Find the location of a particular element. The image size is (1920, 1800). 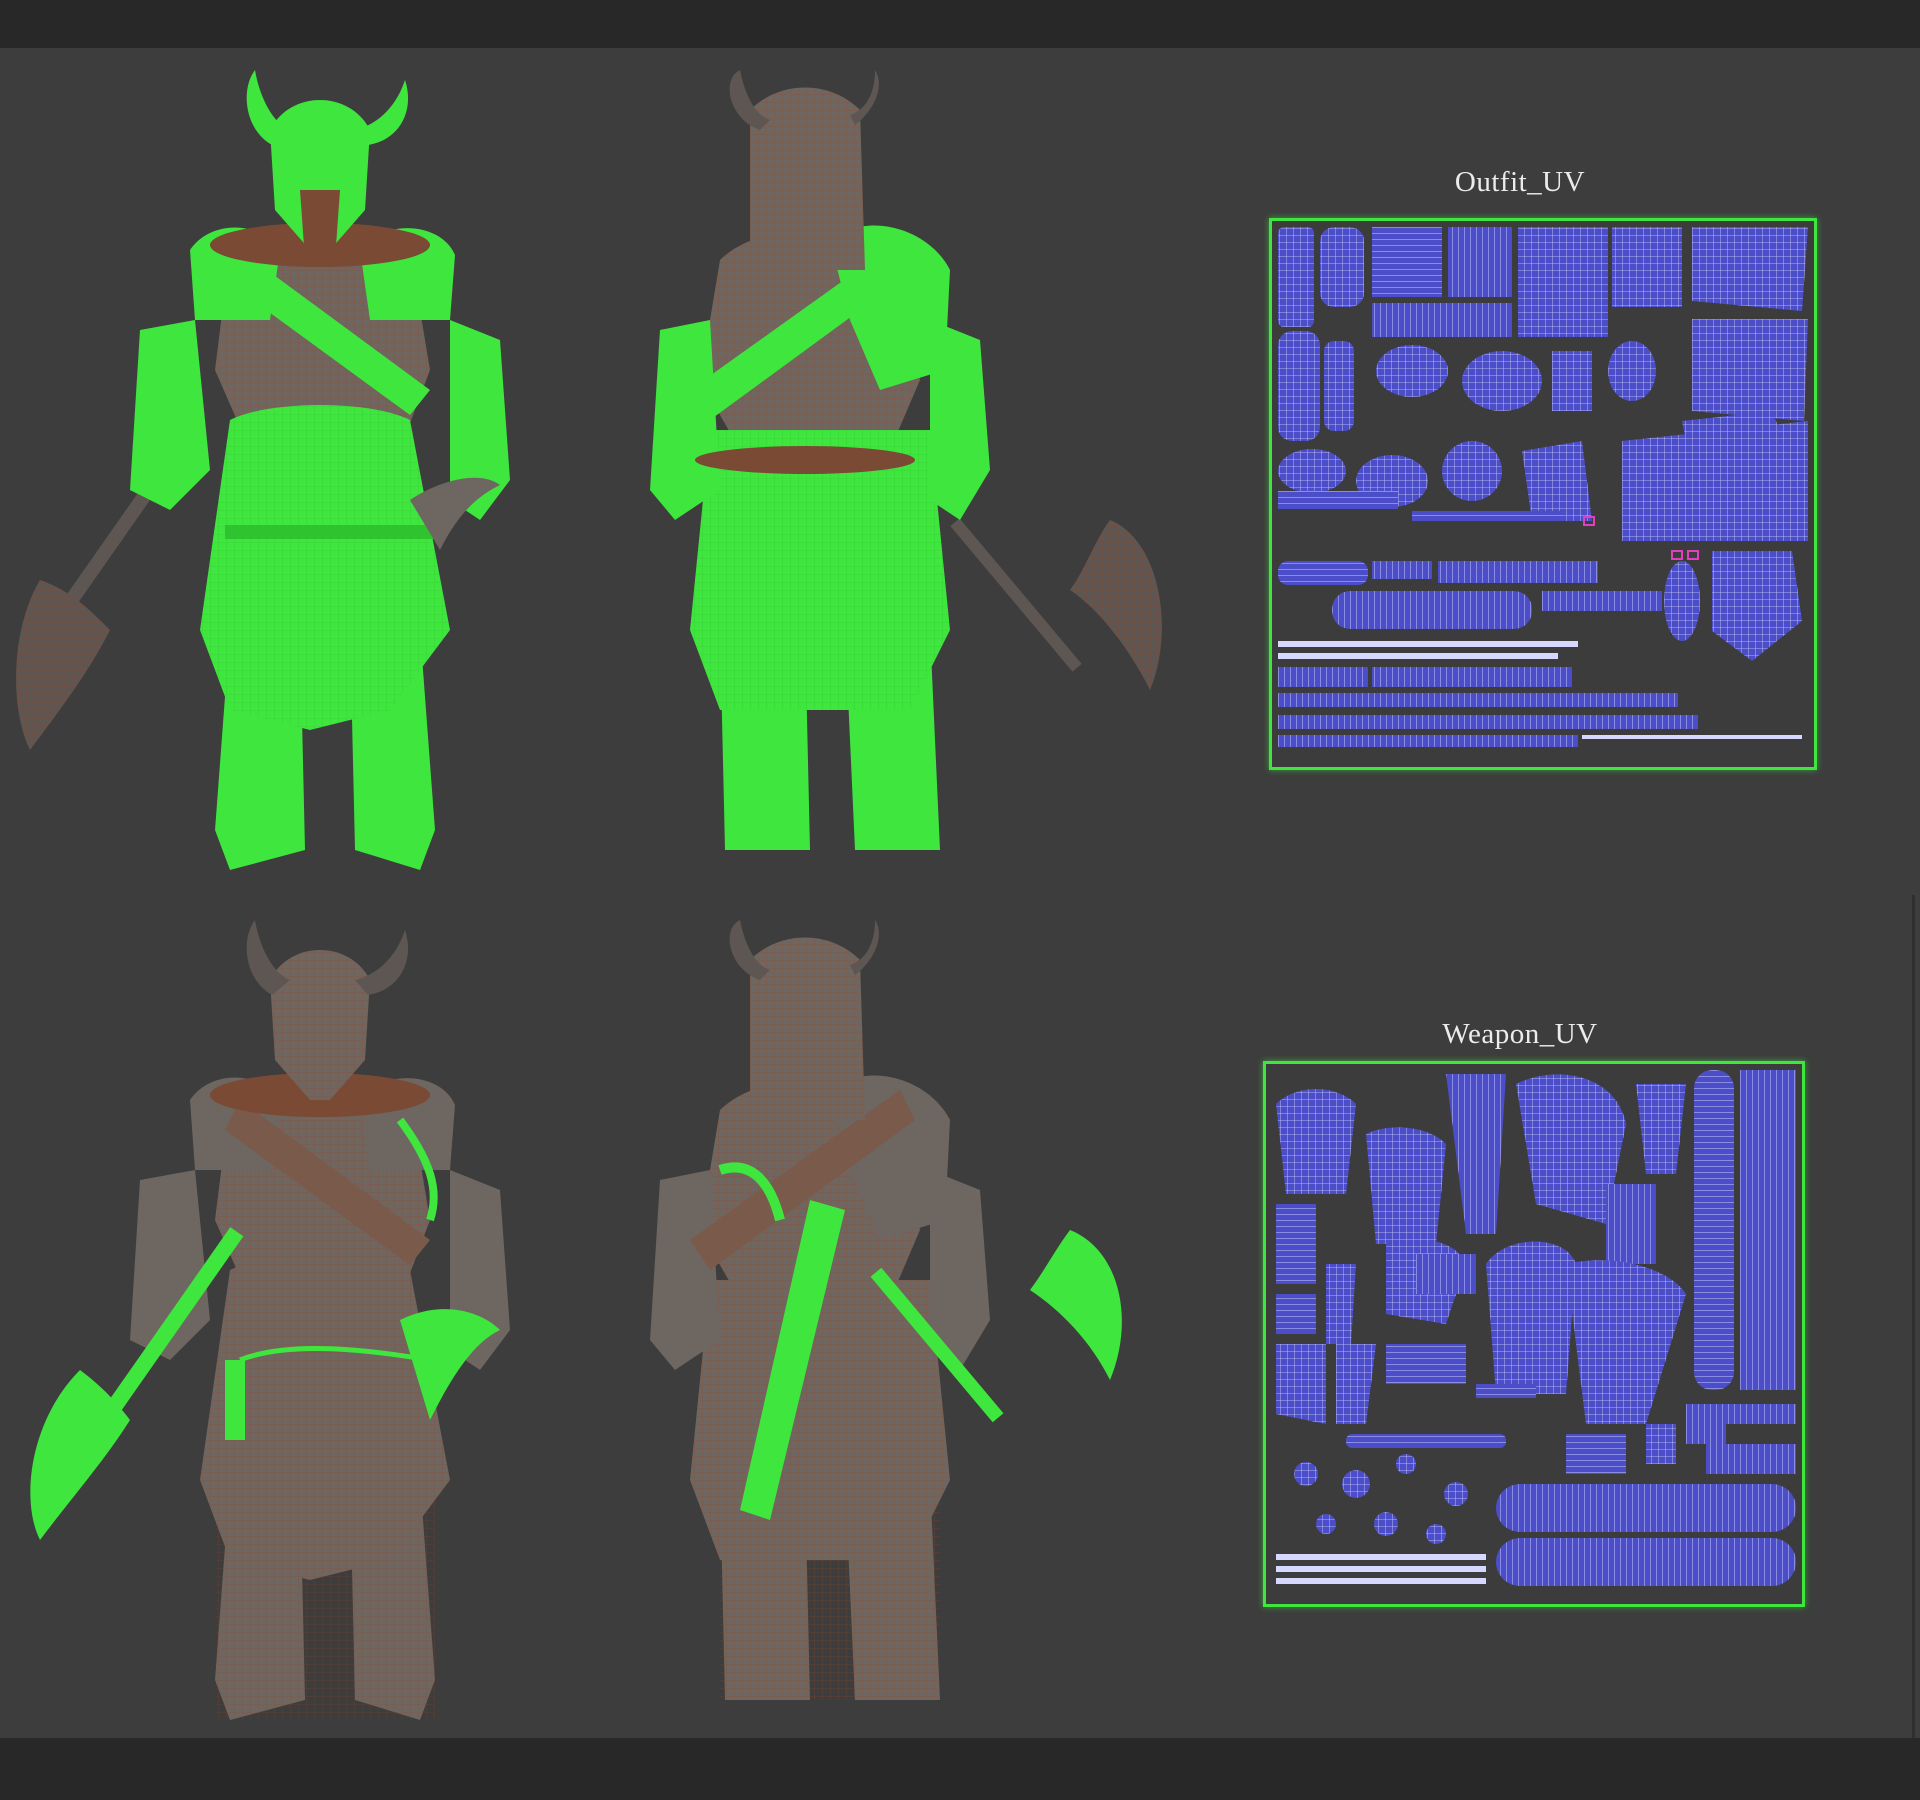

weapon-uv-title: Weapon_UV is located at coordinates (1520, 1034).